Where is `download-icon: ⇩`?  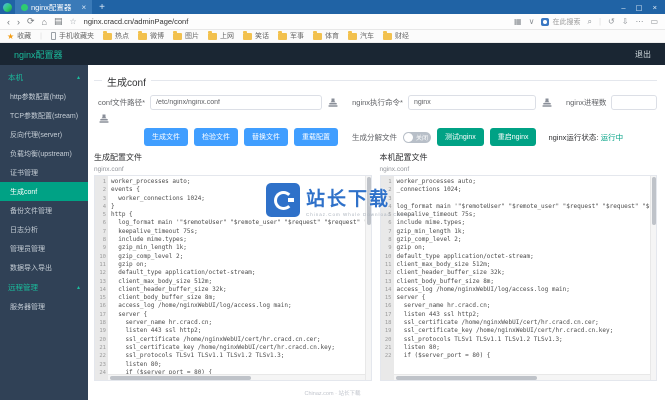
download-icon: ⇩ is located at coordinates (625, 21).